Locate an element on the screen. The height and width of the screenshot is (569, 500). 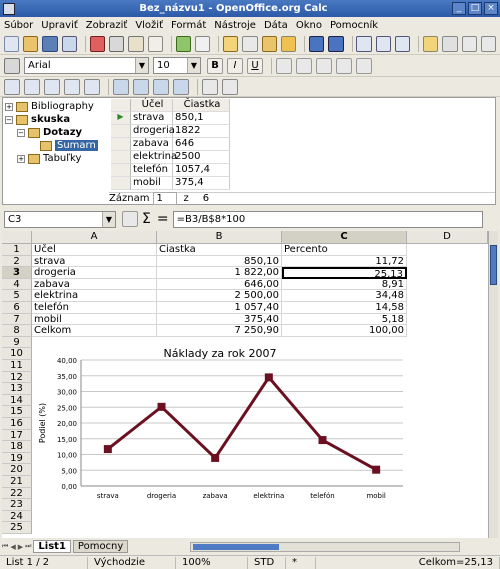
row-header: 15 is located at coordinates (17, 412).